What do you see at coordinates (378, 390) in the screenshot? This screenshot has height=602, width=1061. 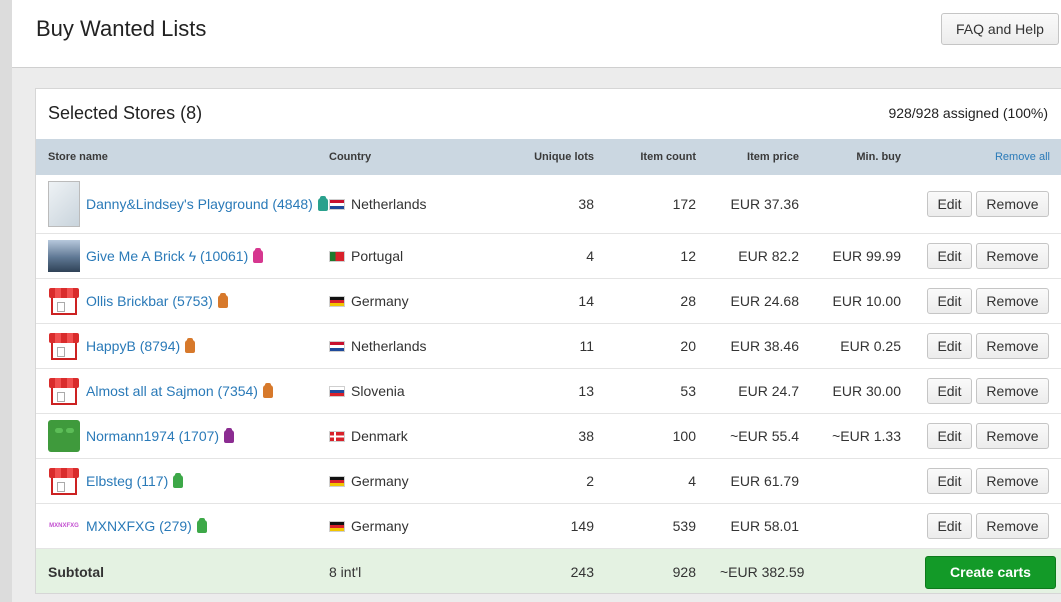 I see `country-name: Slovenia` at bounding box center [378, 390].